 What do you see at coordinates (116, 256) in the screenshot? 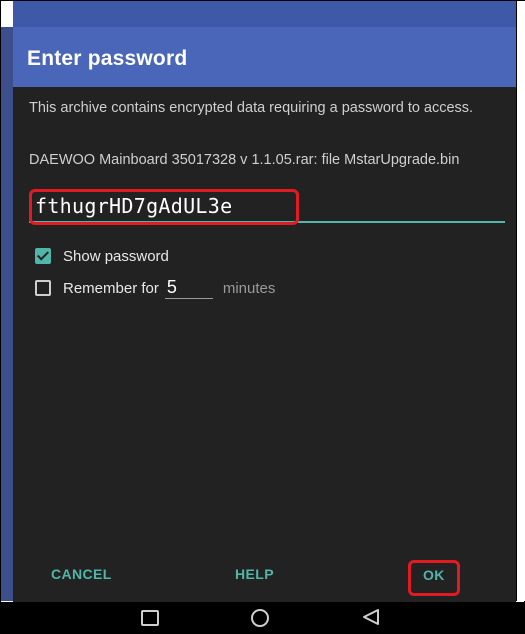
I see `show-password-label: Show password` at bounding box center [116, 256].